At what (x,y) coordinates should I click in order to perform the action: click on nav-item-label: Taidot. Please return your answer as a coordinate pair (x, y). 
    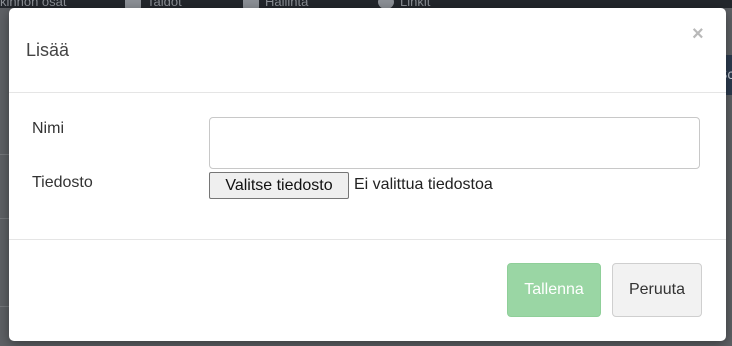
    Looking at the image, I should click on (164, 4).